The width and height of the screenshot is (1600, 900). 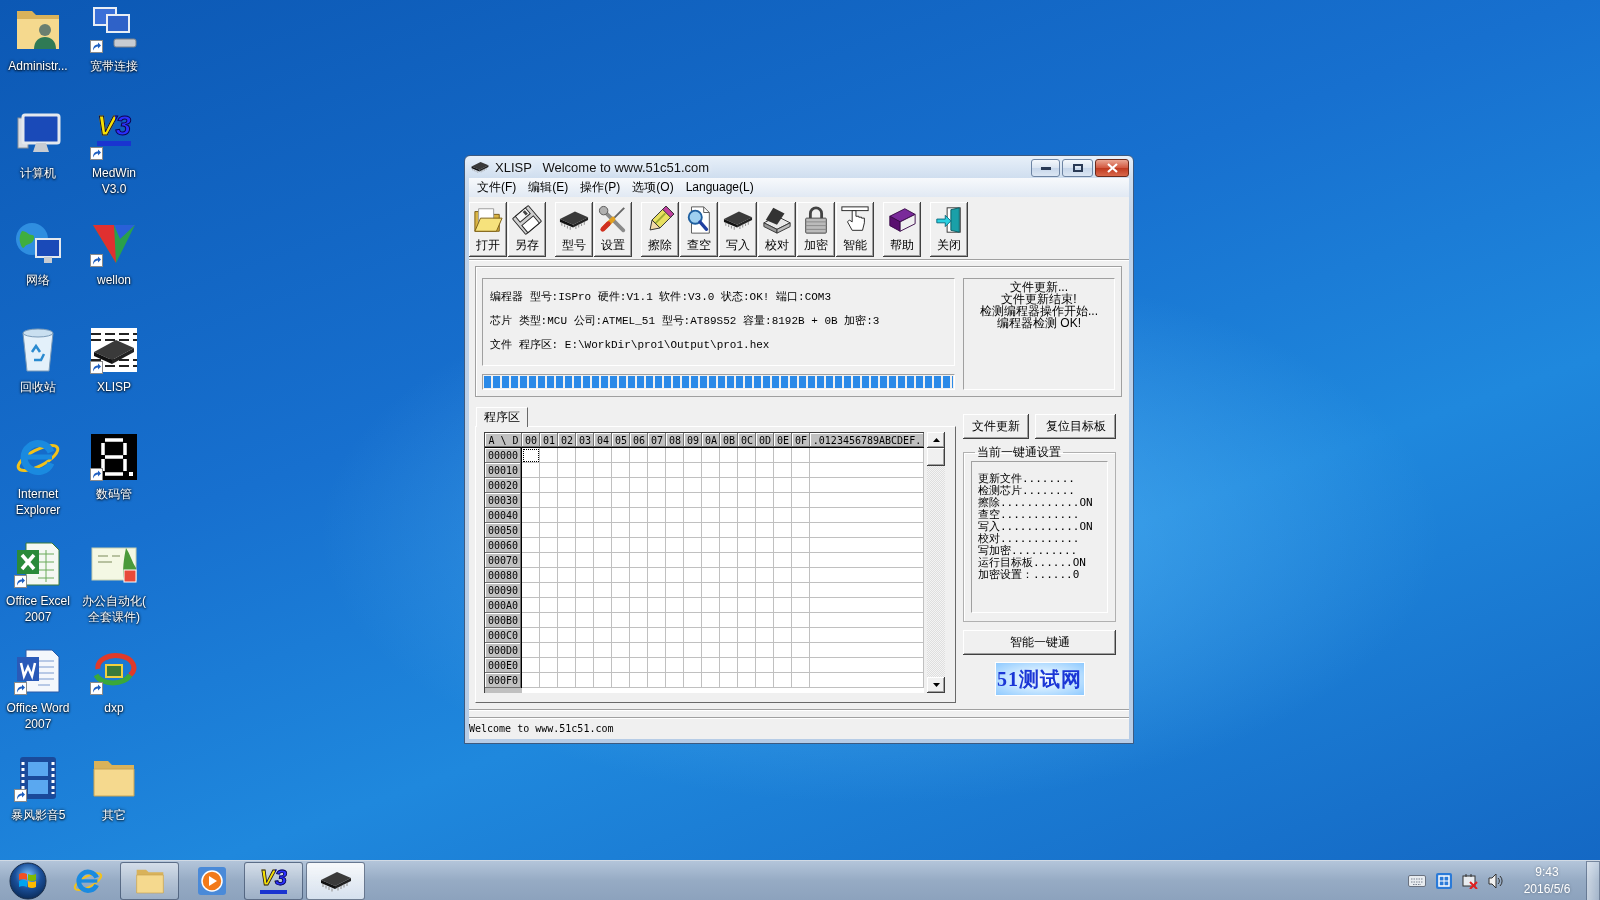 I want to click on scrollbar, so click(x=936, y=562).